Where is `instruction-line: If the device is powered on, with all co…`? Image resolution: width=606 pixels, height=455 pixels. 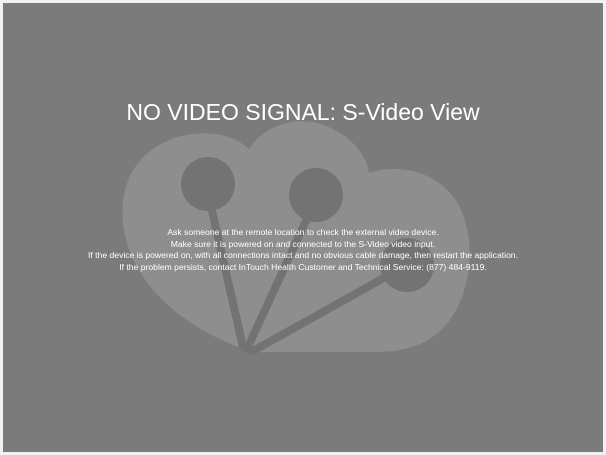
instruction-line: If the device is powered on, with all co… is located at coordinates (303, 255).